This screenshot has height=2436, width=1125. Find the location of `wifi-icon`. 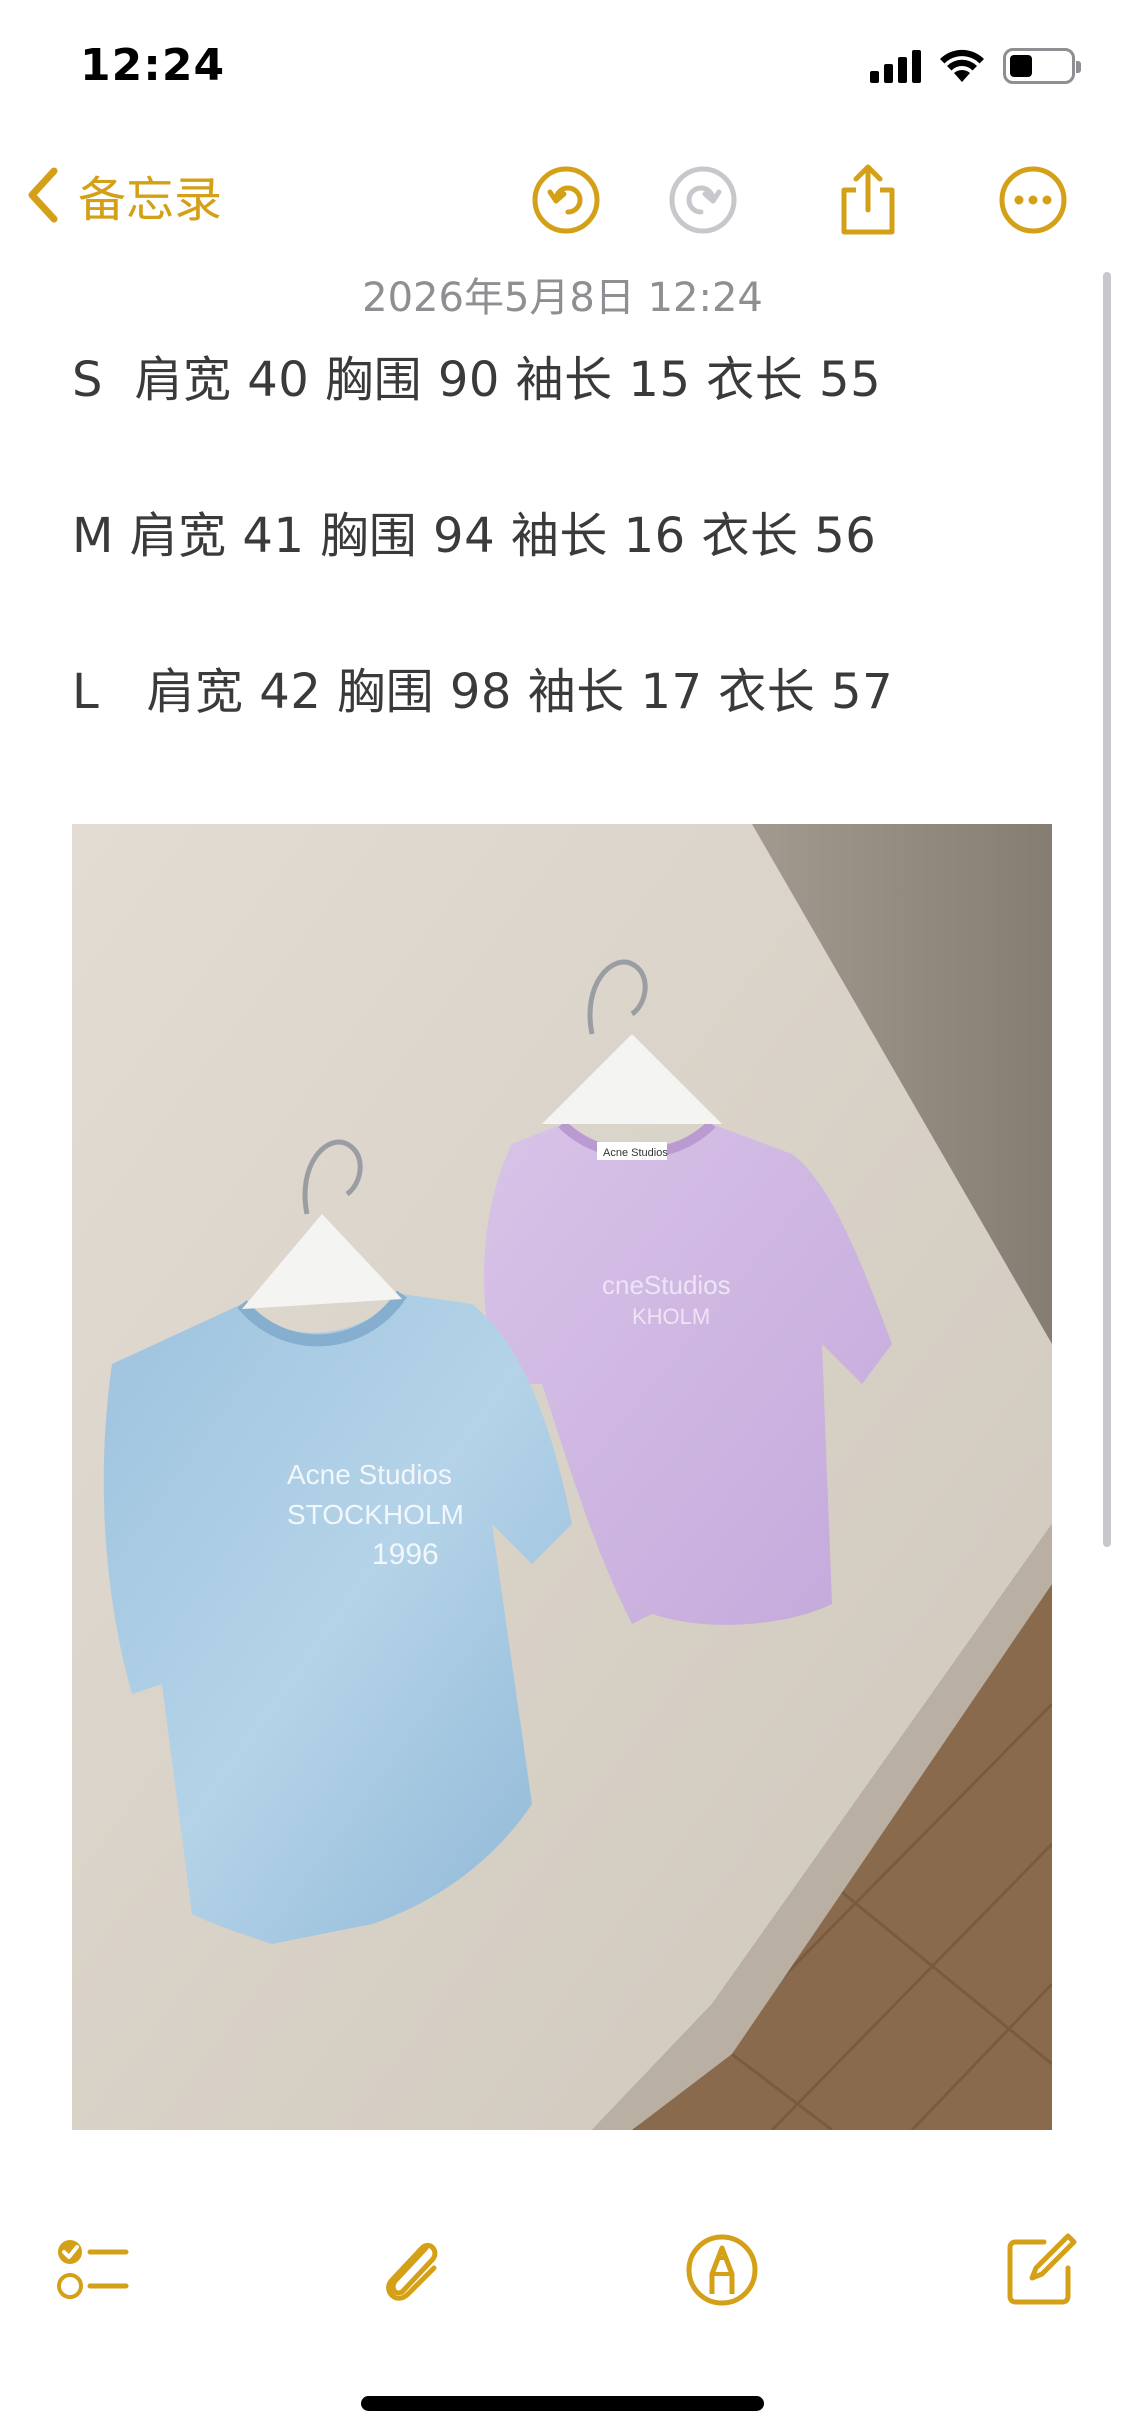

wifi-icon is located at coordinates (962, 65).